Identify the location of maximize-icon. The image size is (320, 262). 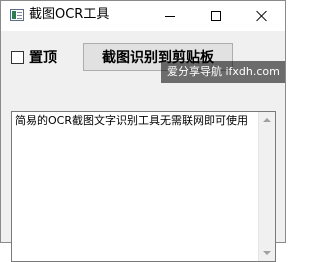
(216, 16).